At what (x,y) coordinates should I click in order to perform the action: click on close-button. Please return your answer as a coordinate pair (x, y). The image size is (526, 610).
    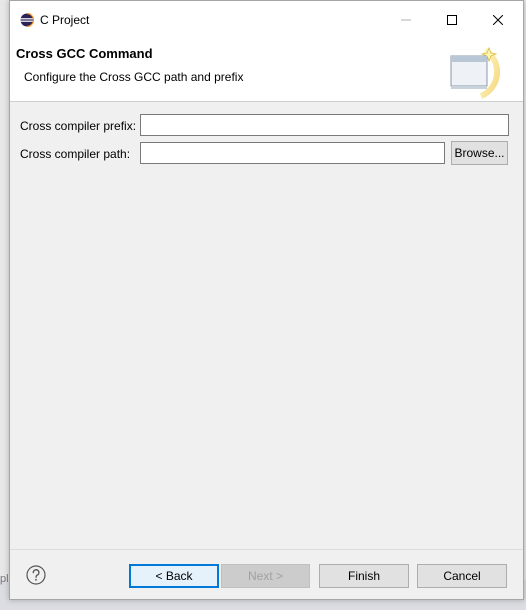
    Looking at the image, I should click on (498, 19).